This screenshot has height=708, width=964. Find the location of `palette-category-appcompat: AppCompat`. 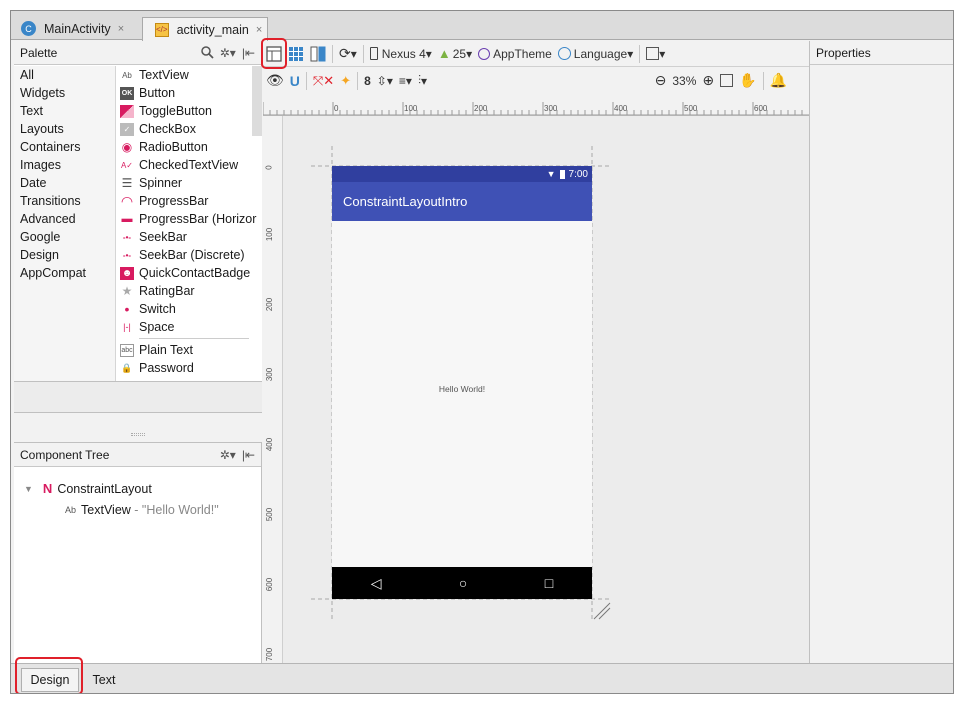

palette-category-appcompat: AppCompat is located at coordinates (64, 273).